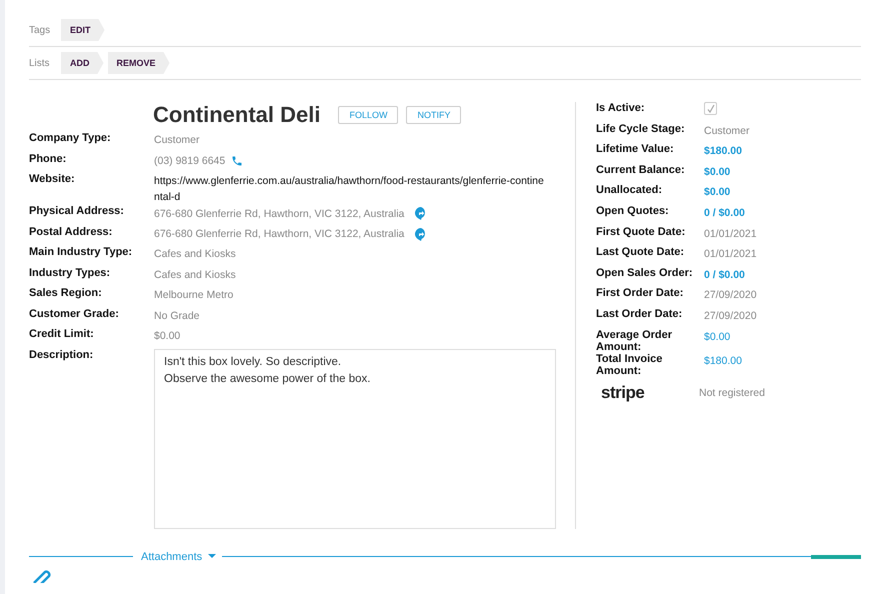 The image size is (882, 594). I want to click on summary-label: Is Active:, so click(621, 108).